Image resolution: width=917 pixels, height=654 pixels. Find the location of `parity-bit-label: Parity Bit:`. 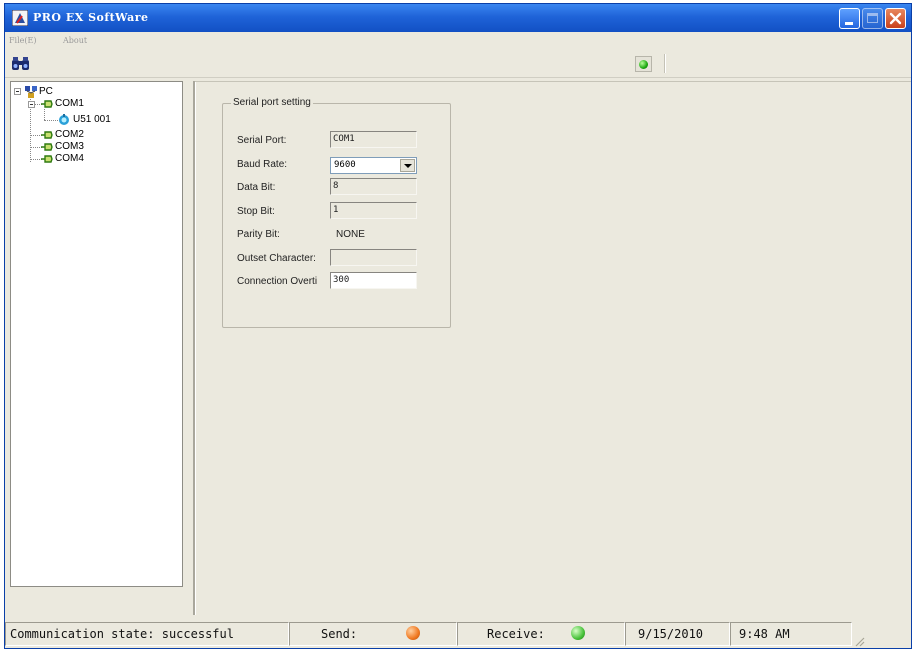

parity-bit-label: Parity Bit: is located at coordinates (258, 234).